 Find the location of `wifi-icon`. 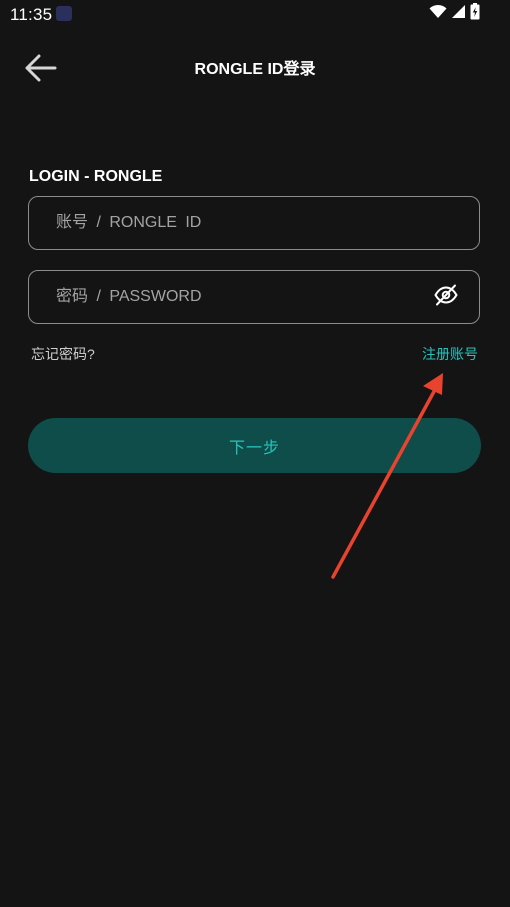

wifi-icon is located at coordinates (438, 14).